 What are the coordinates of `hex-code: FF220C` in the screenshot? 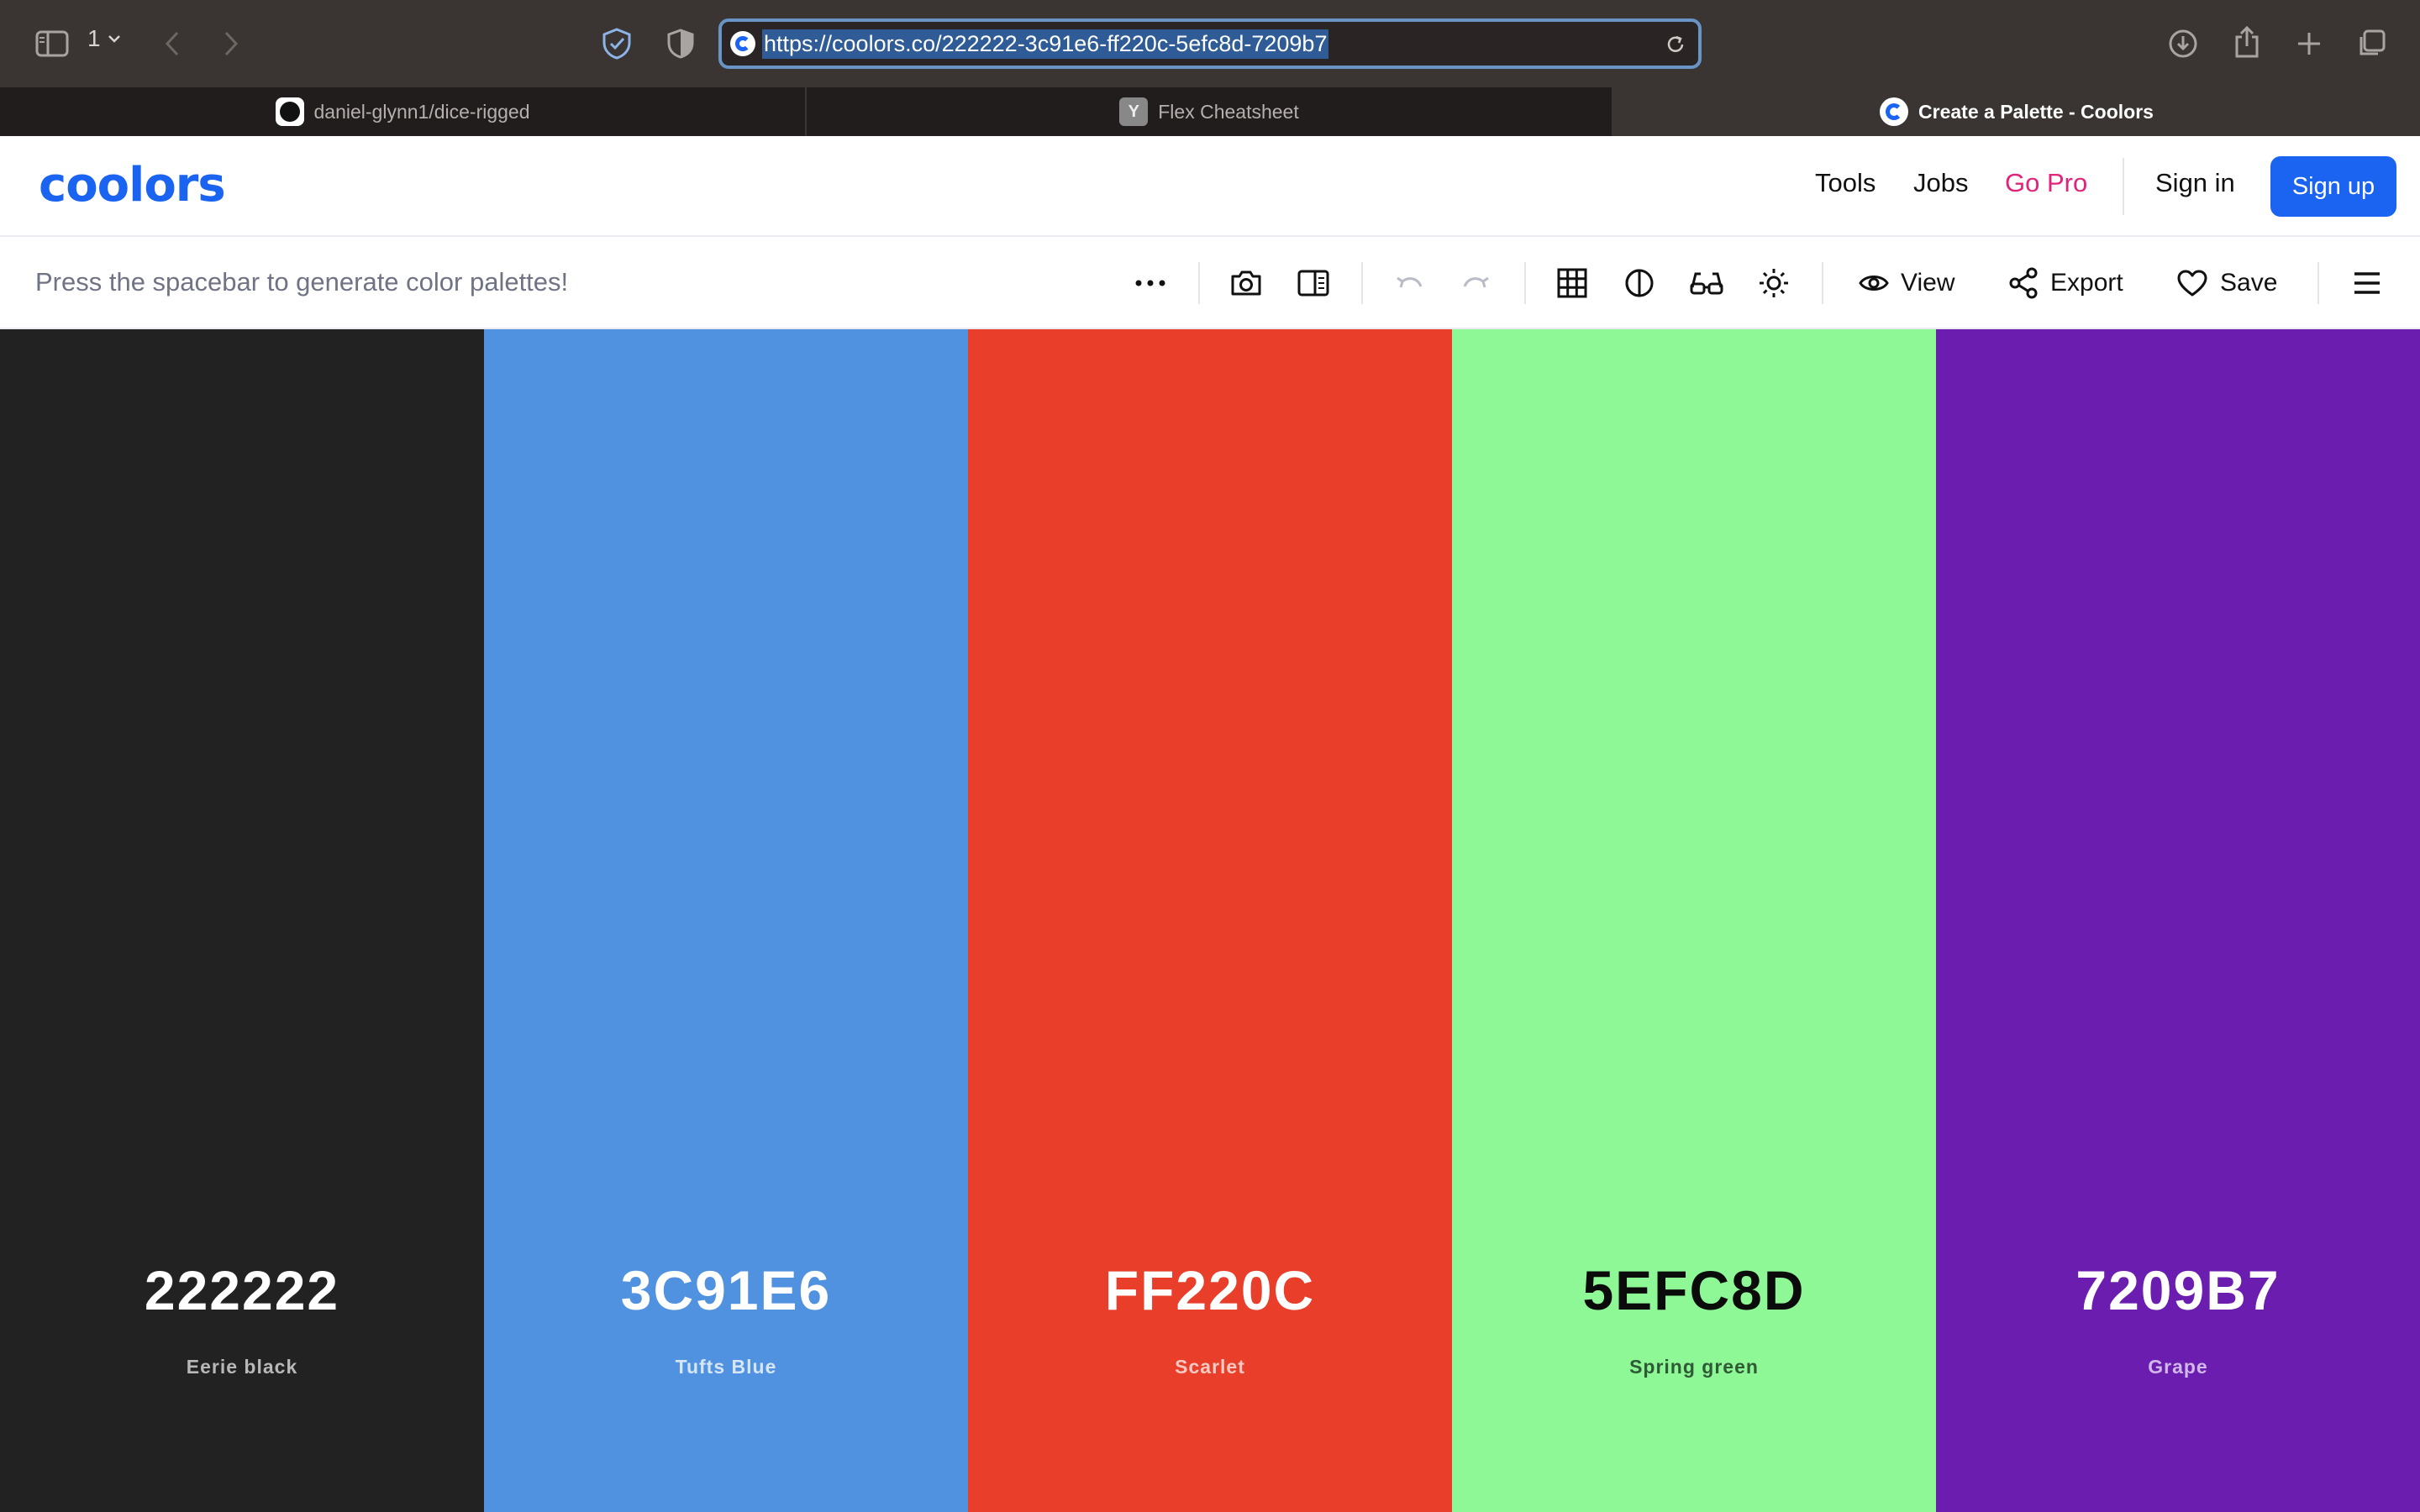 It's located at (1210, 1290).